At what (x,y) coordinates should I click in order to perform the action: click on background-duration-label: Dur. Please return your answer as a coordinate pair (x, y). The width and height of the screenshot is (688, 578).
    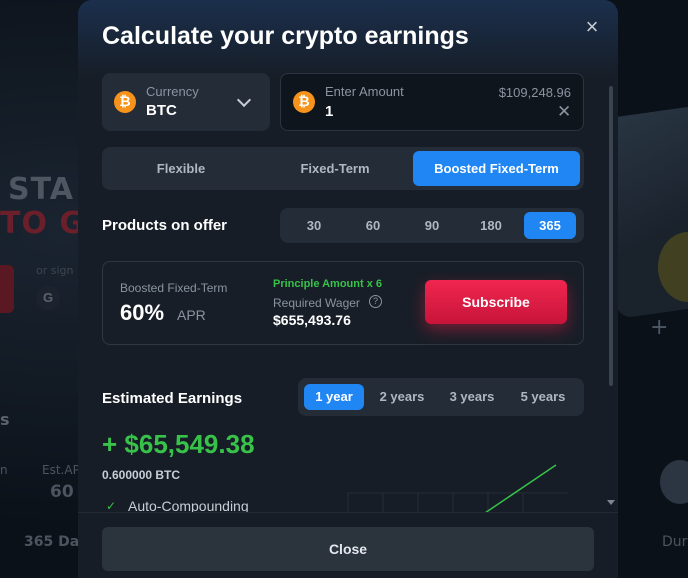
    Looking at the image, I should click on (675, 542).